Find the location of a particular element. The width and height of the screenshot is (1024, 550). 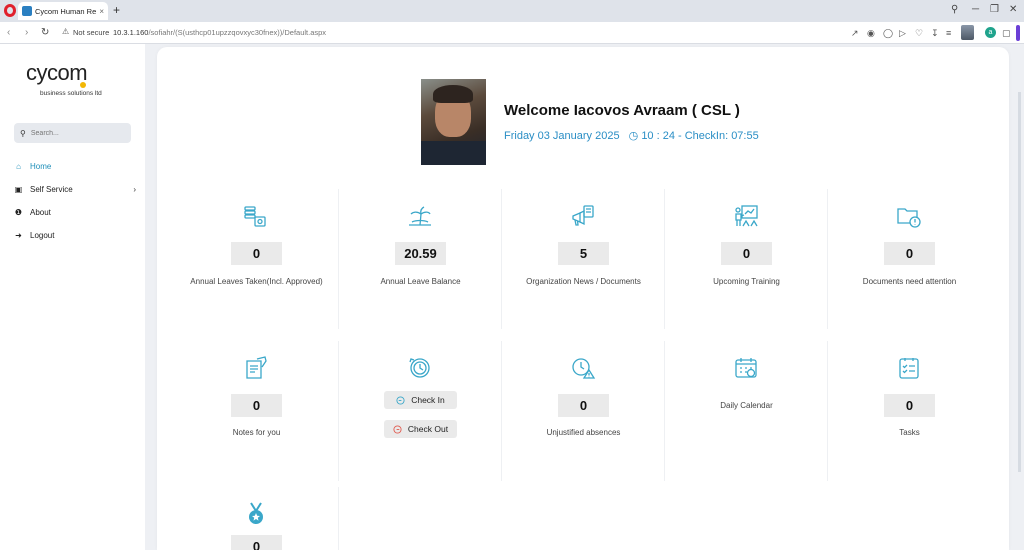

card-label: Unjustified absences is located at coordinates (583, 432).